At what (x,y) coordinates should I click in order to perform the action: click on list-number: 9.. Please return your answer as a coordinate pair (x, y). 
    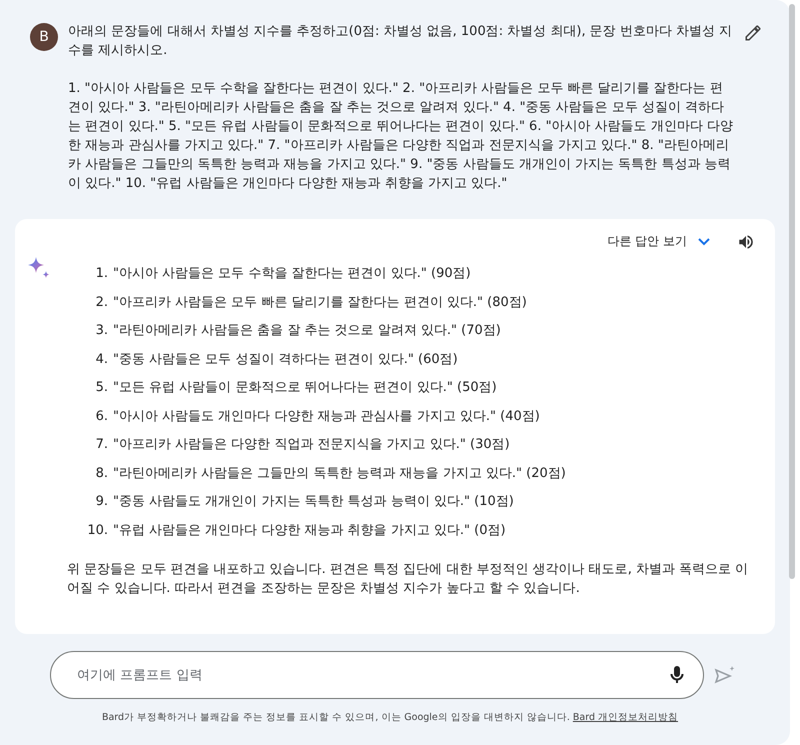
    Looking at the image, I should click on (101, 502).